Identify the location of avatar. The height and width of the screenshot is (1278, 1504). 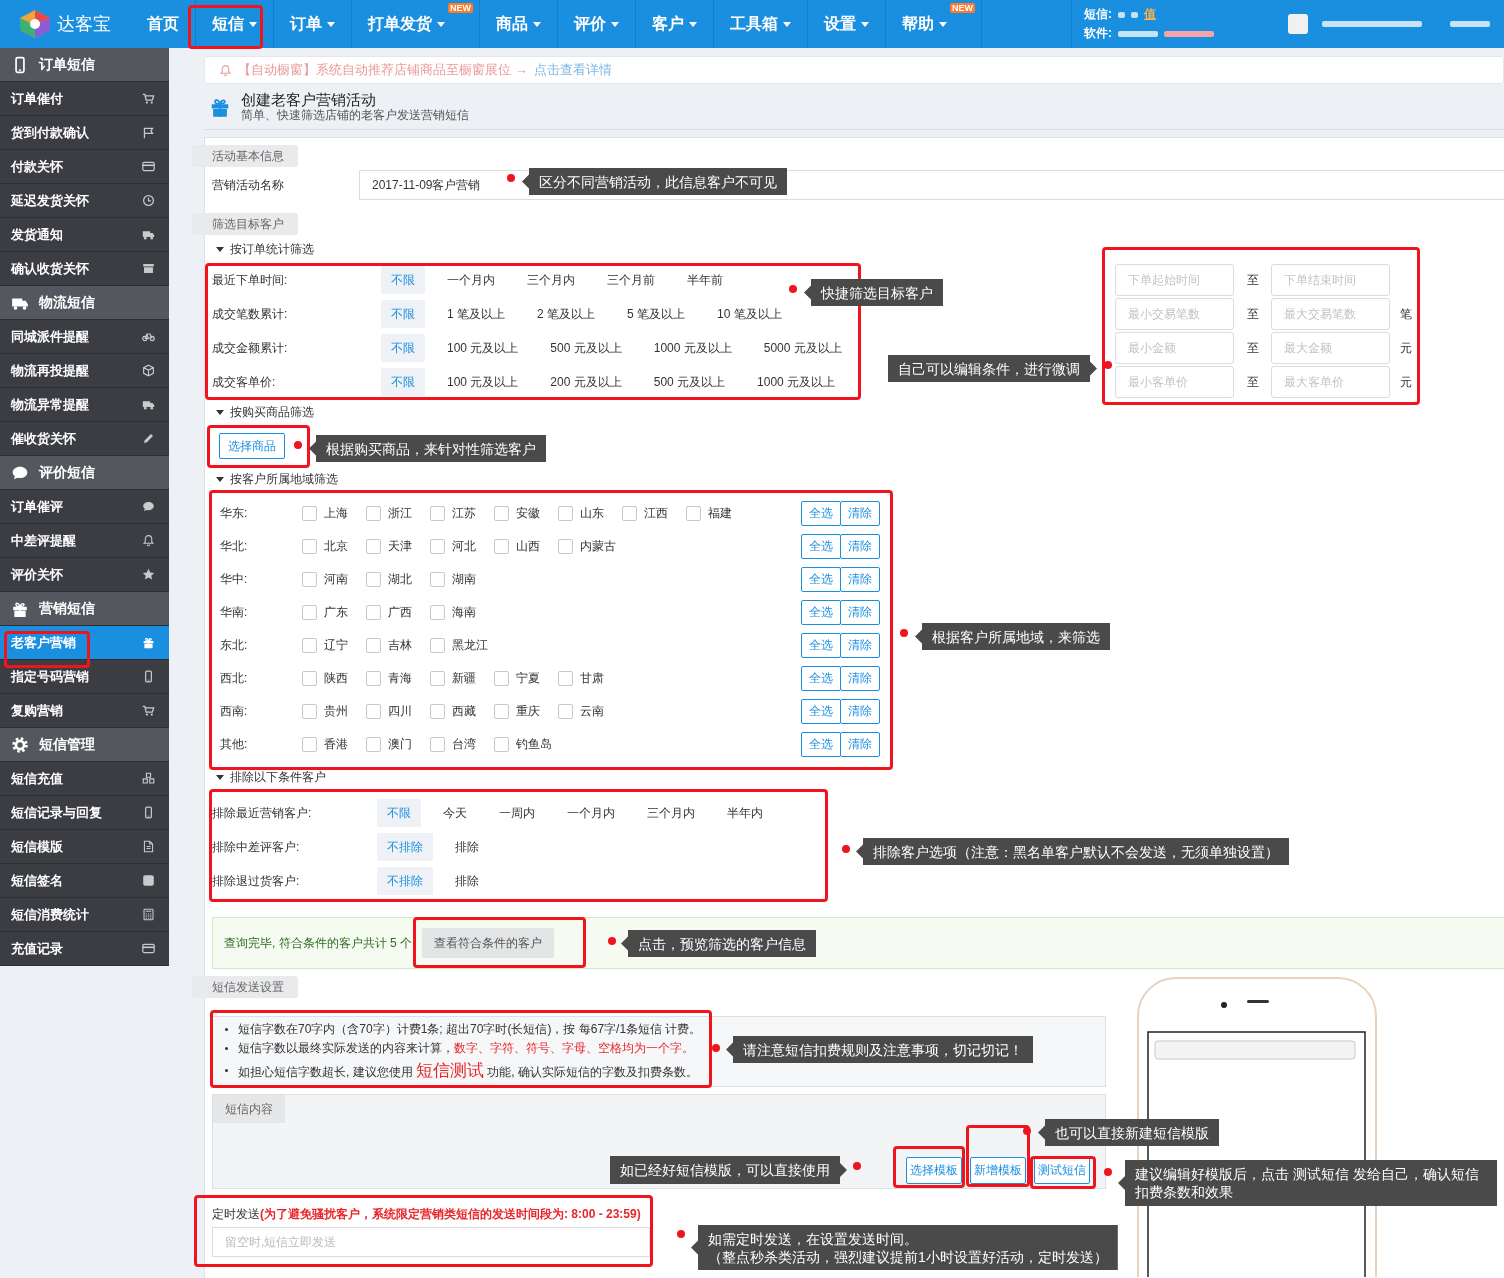
(1298, 24).